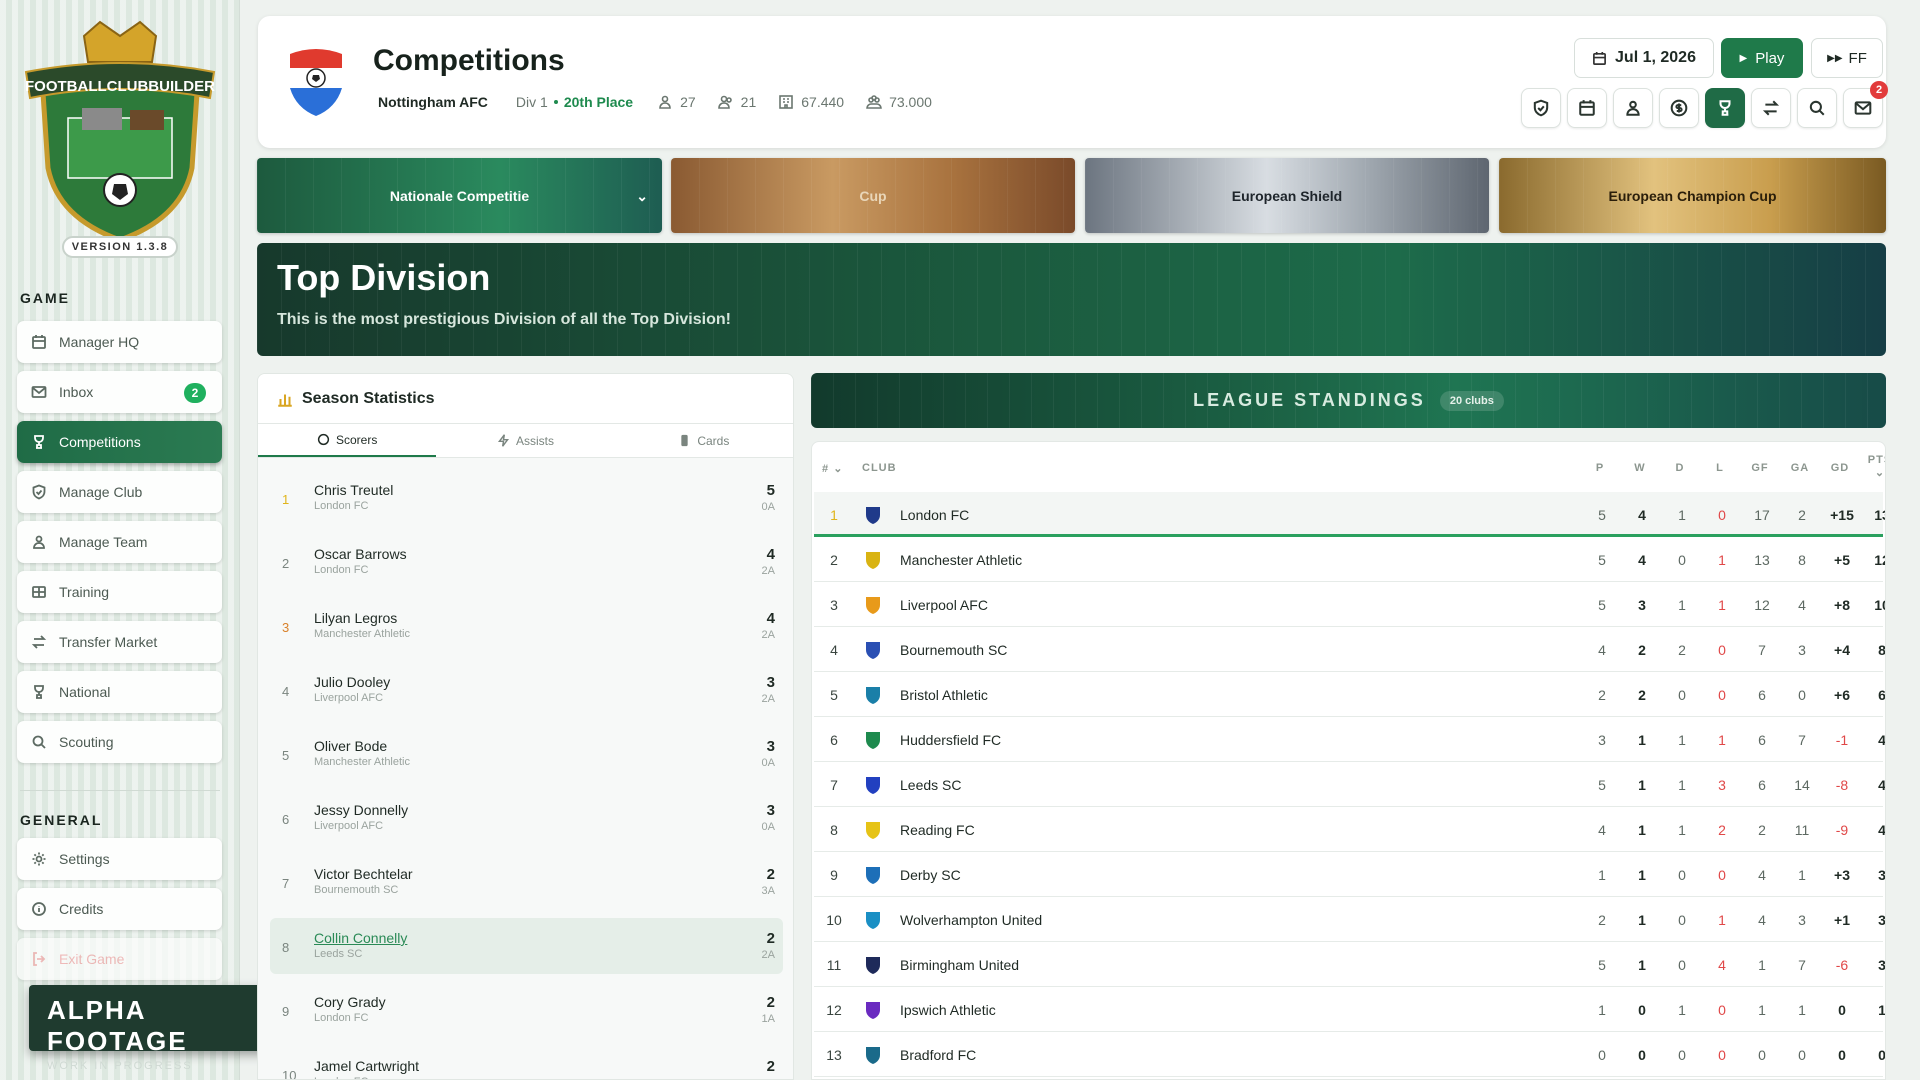  Describe the element at coordinates (1840, 468) in the screenshot. I see `col-gd: GD` at that location.